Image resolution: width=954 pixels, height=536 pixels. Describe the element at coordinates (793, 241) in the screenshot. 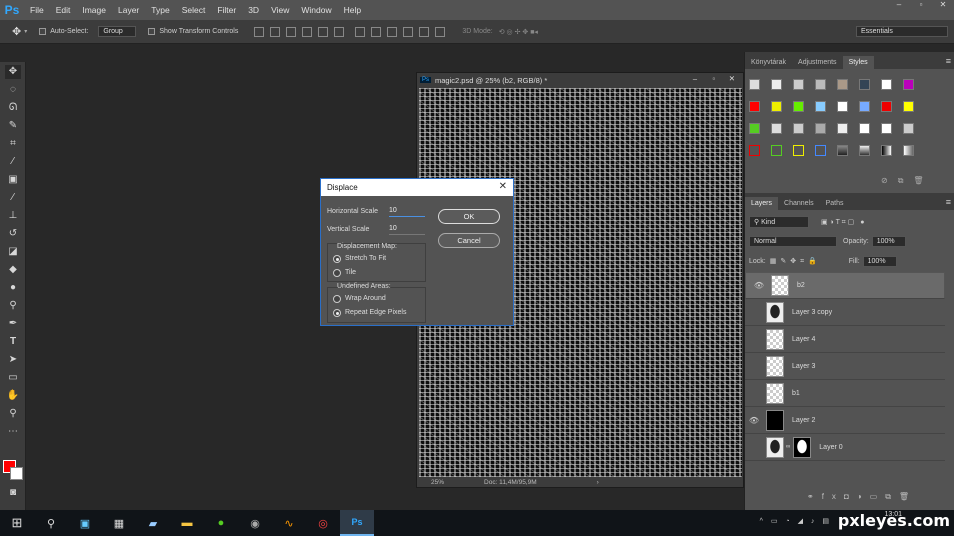

I see `blend-mode-dropdown: Normal` at that location.